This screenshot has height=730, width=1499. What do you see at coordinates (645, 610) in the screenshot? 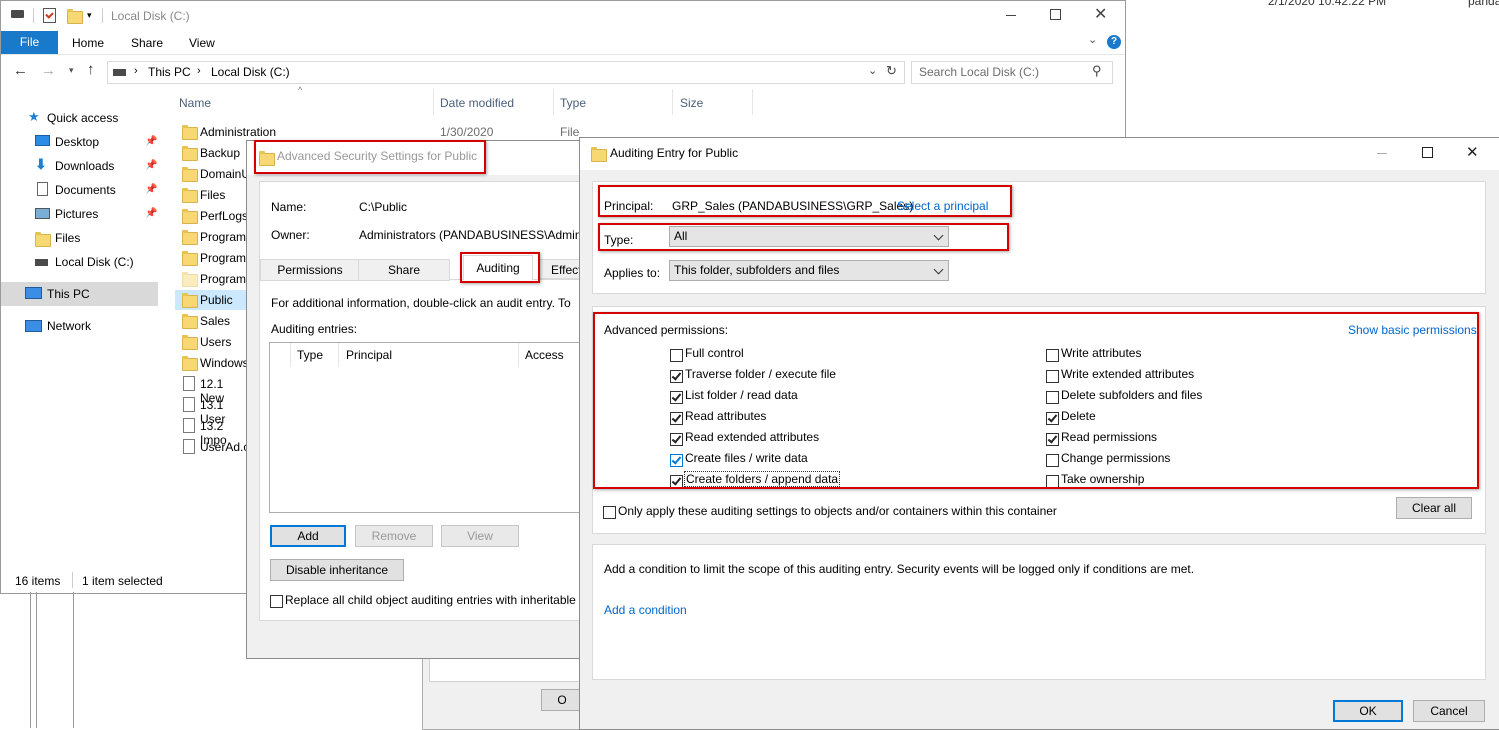
I see `add-condition-link: Add a condition` at bounding box center [645, 610].